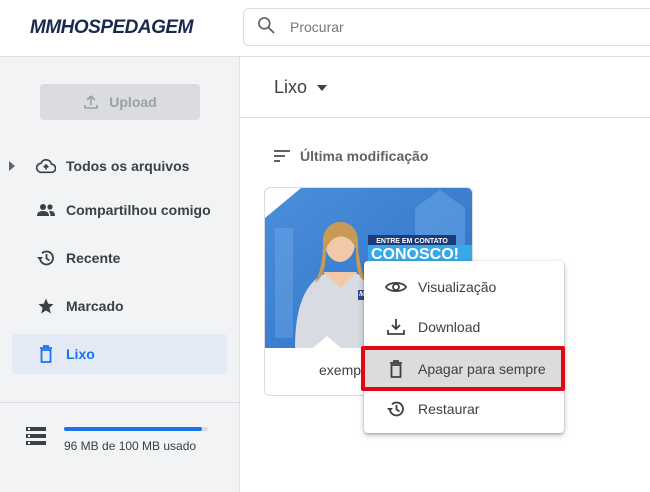 The height and width of the screenshot is (492, 650). I want to click on thumb-banner-top: ENTRE EM CONTATO, so click(412, 241).